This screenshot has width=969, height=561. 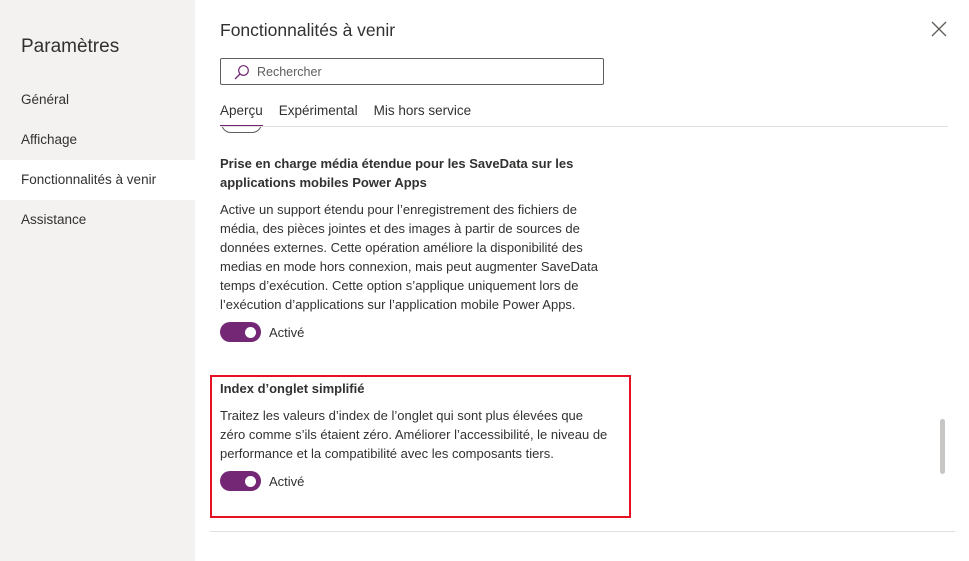 I want to click on search-box, so click(x=412, y=71).